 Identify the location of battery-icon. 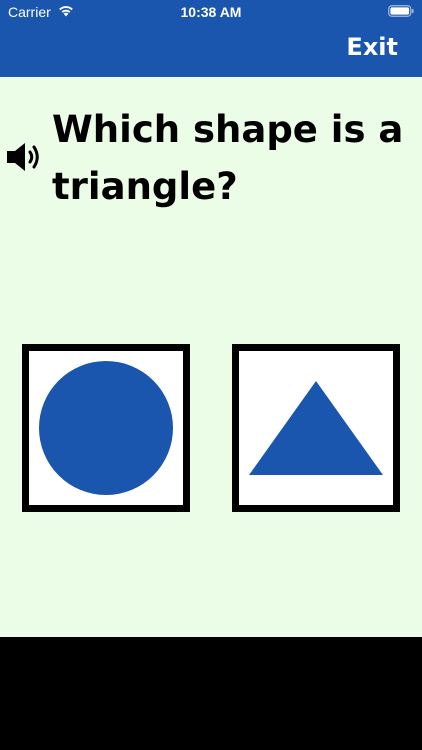
(401, 11).